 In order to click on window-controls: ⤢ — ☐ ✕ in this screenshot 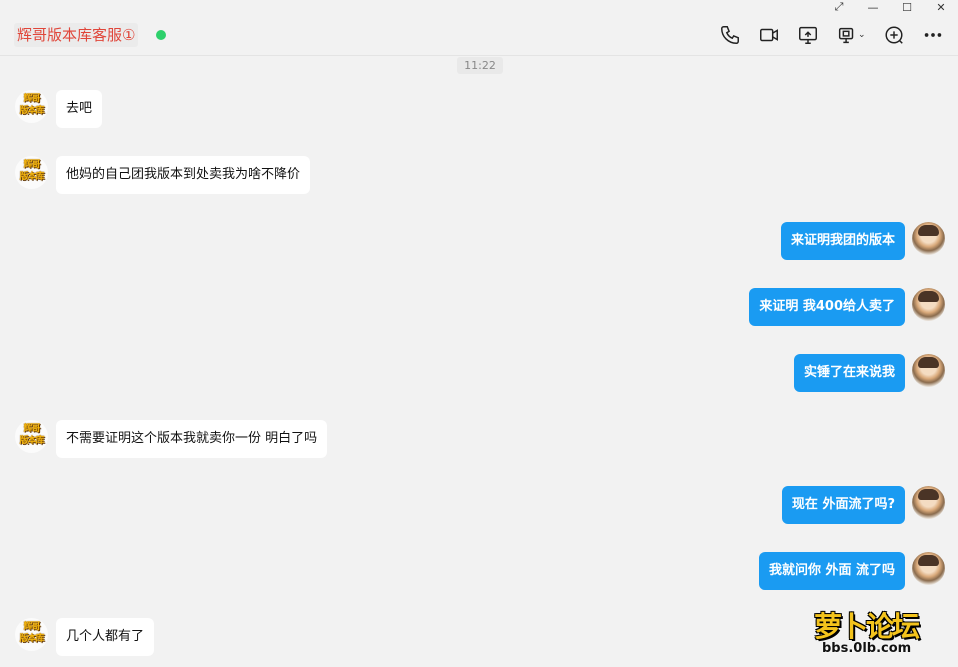, I will do `click(890, 7)`.